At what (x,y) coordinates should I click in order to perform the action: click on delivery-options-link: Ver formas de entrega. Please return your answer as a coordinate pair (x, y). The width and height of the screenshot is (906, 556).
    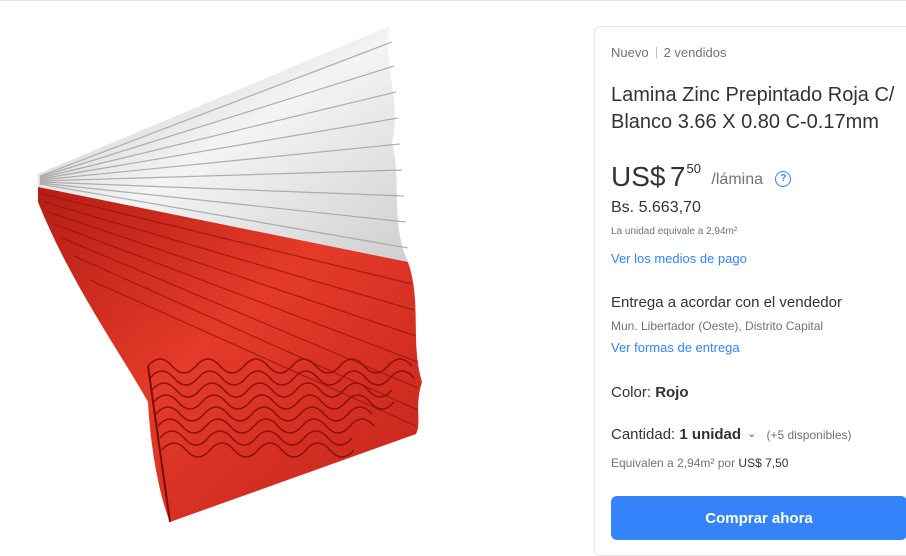
    Looking at the image, I should click on (675, 347).